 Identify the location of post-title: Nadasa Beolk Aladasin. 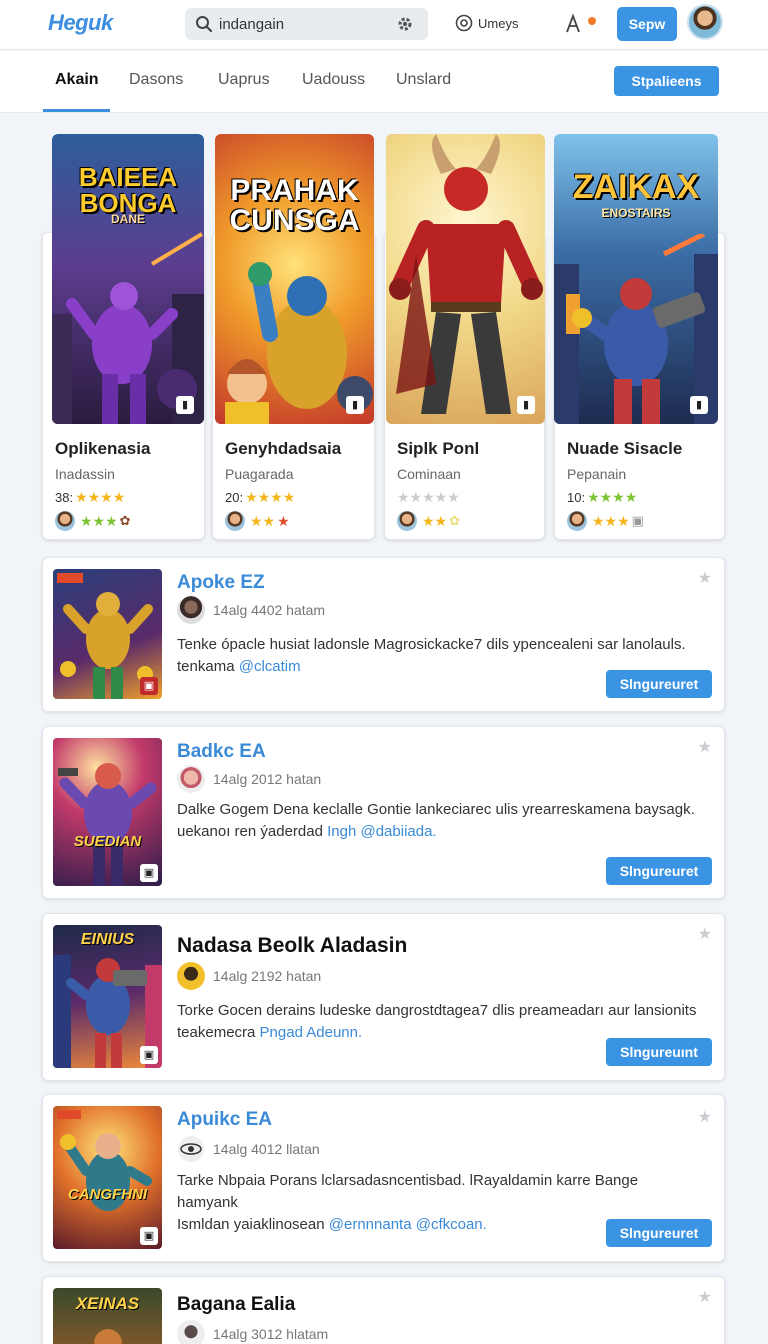
(292, 946).